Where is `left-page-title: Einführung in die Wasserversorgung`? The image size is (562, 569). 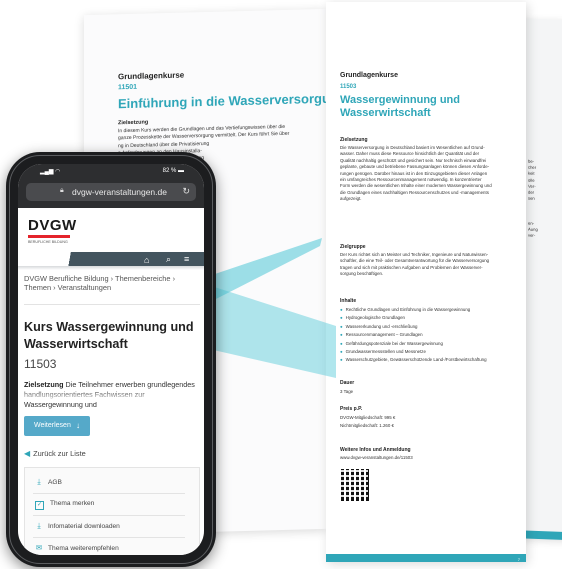
left-page-title: Einführung in die Wasserversorgung is located at coordinates (232, 101).